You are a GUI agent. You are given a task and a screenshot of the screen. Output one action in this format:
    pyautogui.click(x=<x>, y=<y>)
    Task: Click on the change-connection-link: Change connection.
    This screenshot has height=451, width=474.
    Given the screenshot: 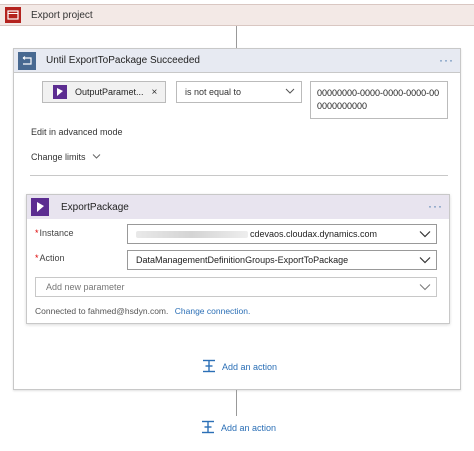 What is the action you would take?
    pyautogui.click(x=213, y=311)
    